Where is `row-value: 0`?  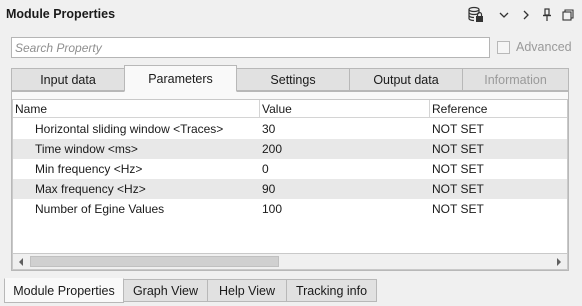
row-value: 0 is located at coordinates (265, 169).